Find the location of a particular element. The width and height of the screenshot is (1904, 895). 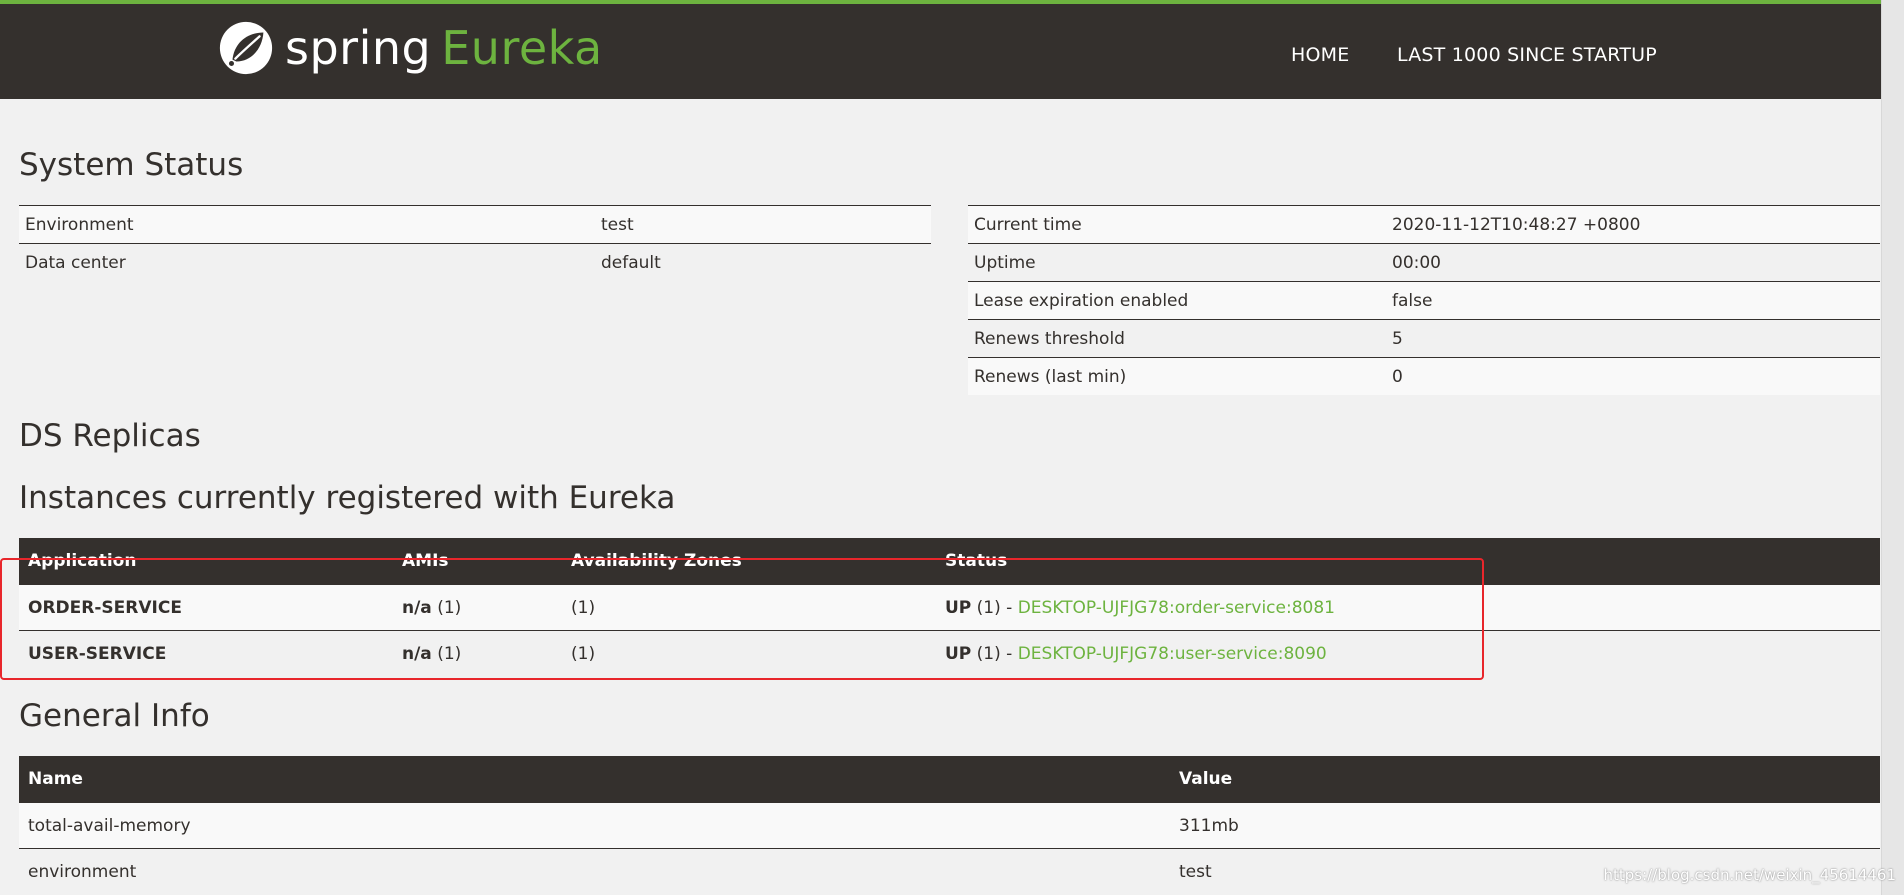

column-header-availability-zones: Availability Zones is located at coordinates (749, 561).